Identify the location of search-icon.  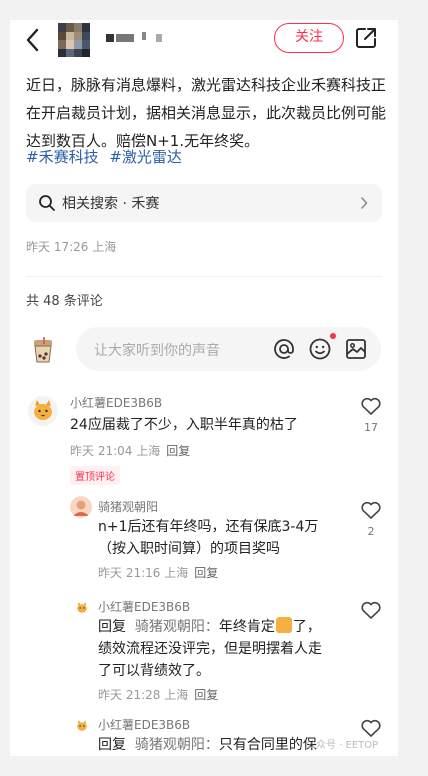
(47, 203).